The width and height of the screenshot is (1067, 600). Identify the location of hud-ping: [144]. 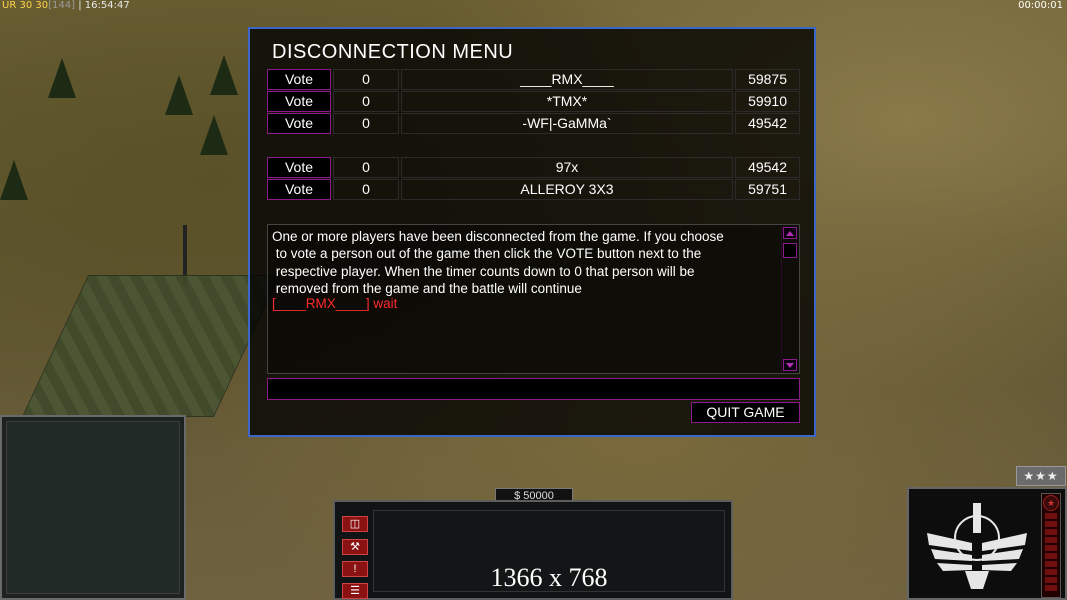
(62, 5).